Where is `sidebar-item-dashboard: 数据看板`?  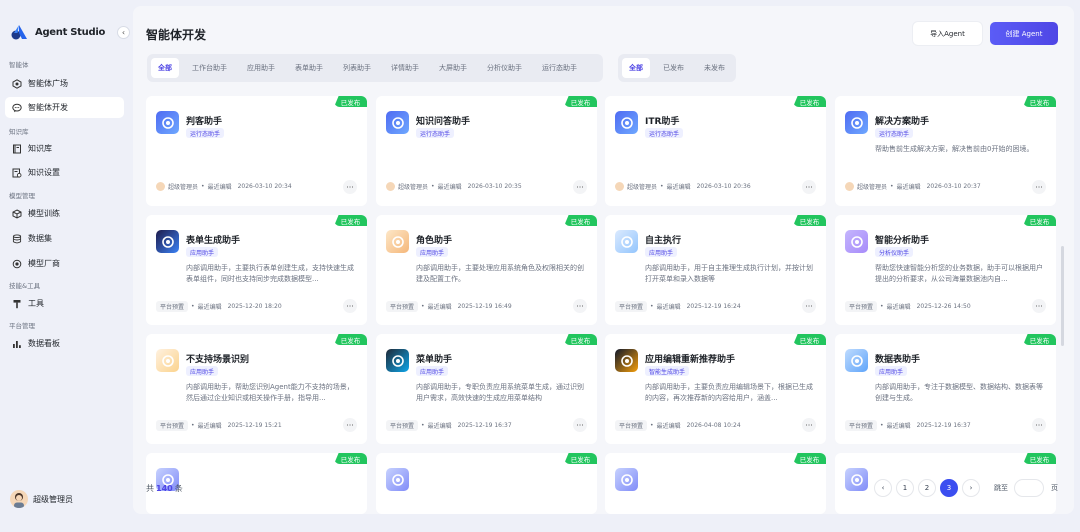
sidebar-item-dashboard: 数据看板 is located at coordinates (64, 343).